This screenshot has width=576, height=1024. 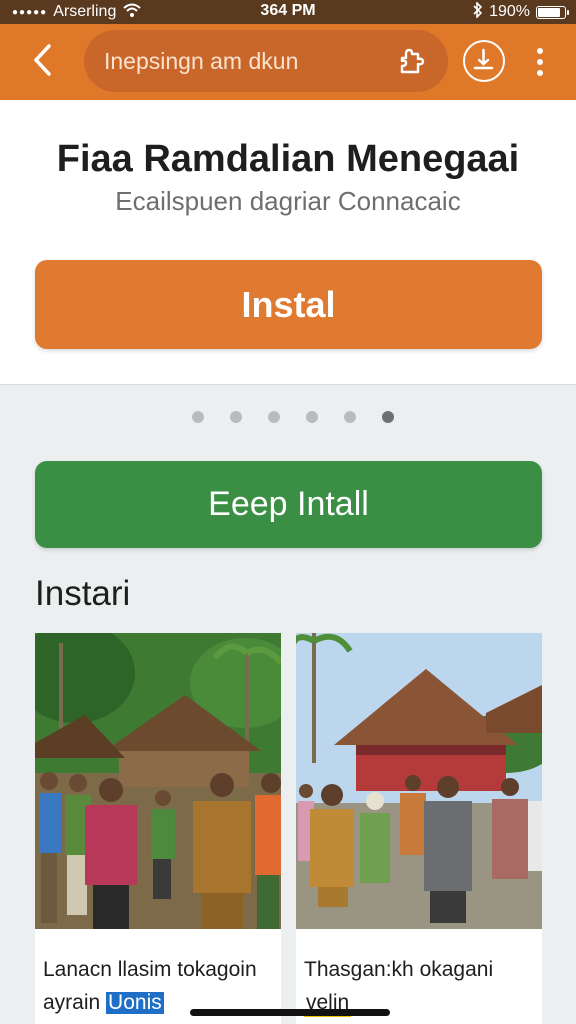 I want to click on search-bar: Inepsingn am dkun, so click(x=266, y=61).